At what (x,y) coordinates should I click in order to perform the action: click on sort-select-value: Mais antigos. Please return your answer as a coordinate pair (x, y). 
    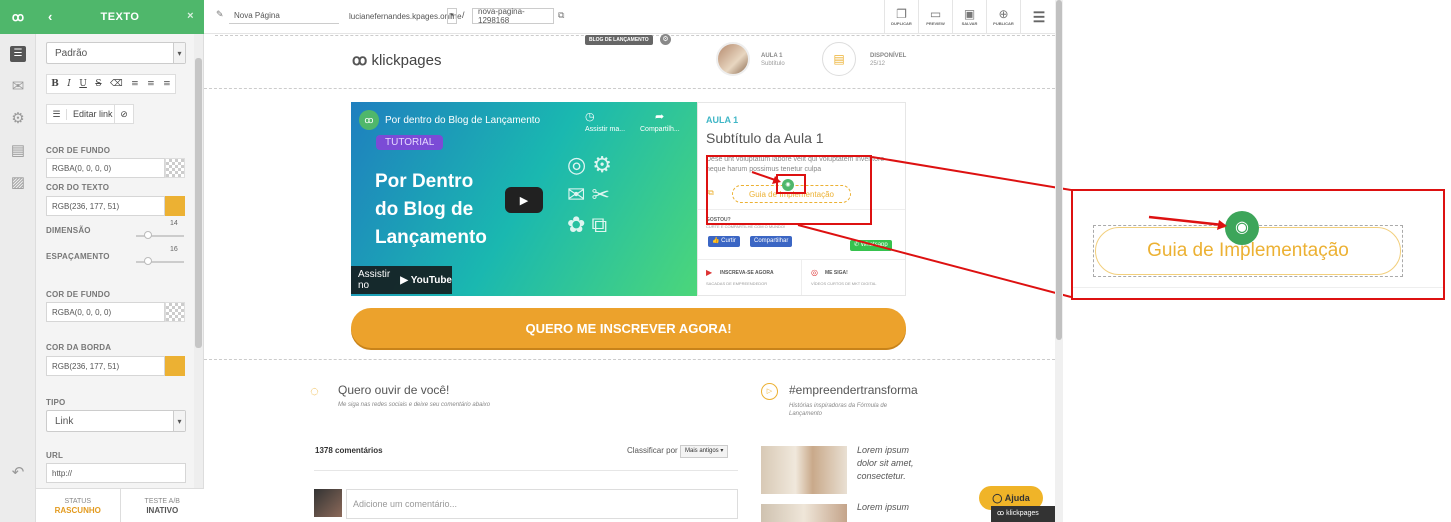
    Looking at the image, I should click on (702, 451).